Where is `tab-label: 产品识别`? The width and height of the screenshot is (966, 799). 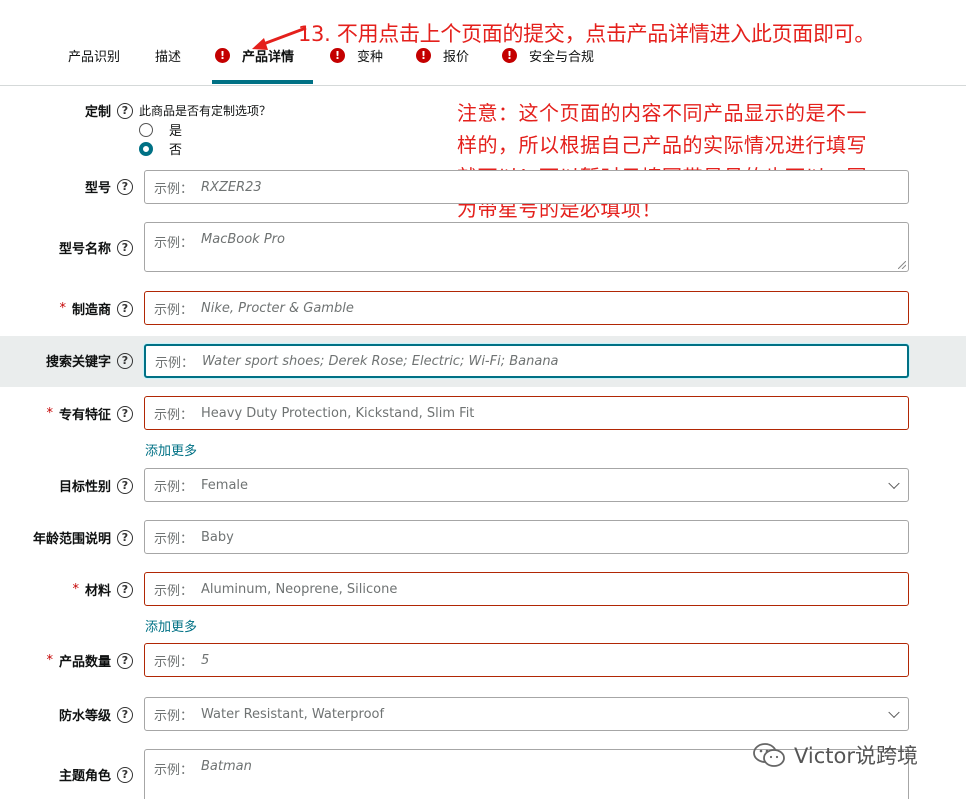 tab-label: 产品识别 is located at coordinates (94, 57).